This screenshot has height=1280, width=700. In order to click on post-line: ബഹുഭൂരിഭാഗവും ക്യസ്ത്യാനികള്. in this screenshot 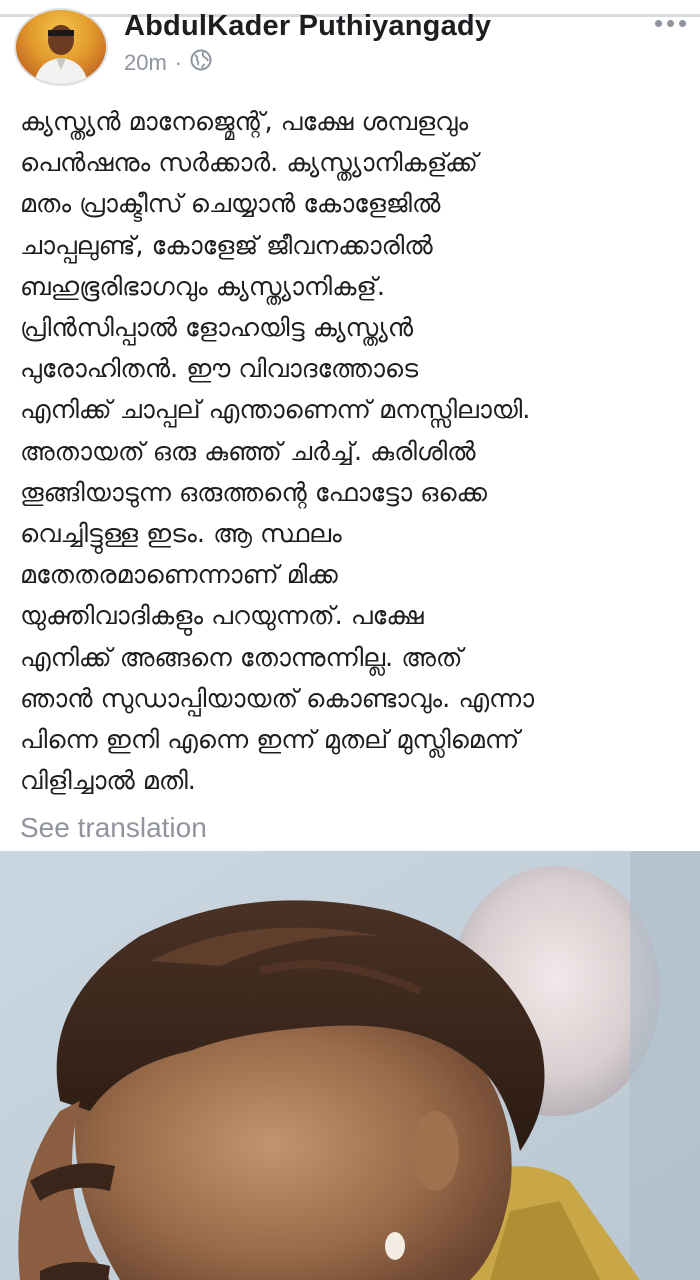, I will do `click(203, 286)`.